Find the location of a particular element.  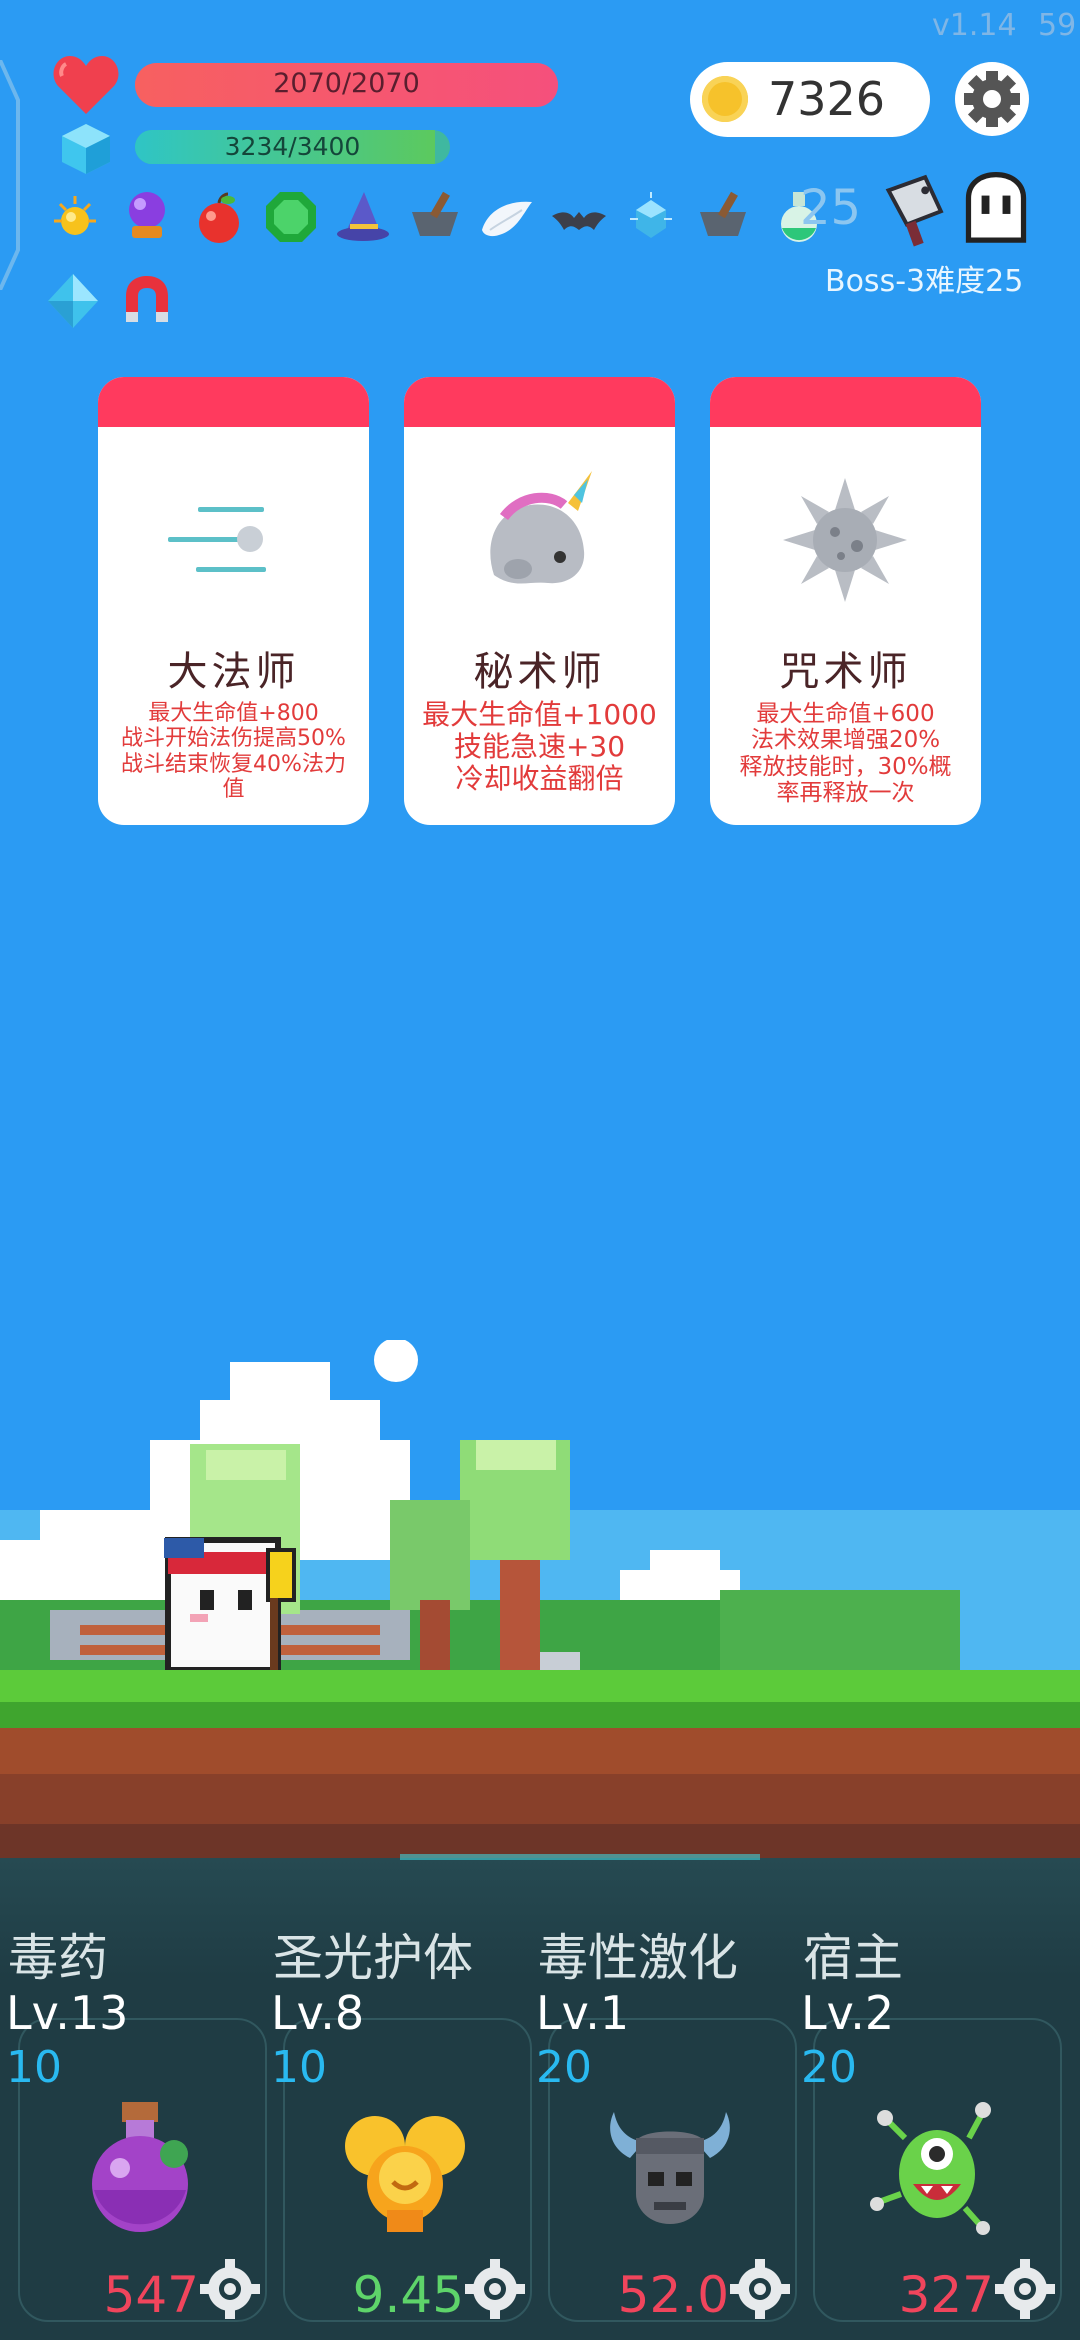

magnet-icon is located at coordinates (147, 301).